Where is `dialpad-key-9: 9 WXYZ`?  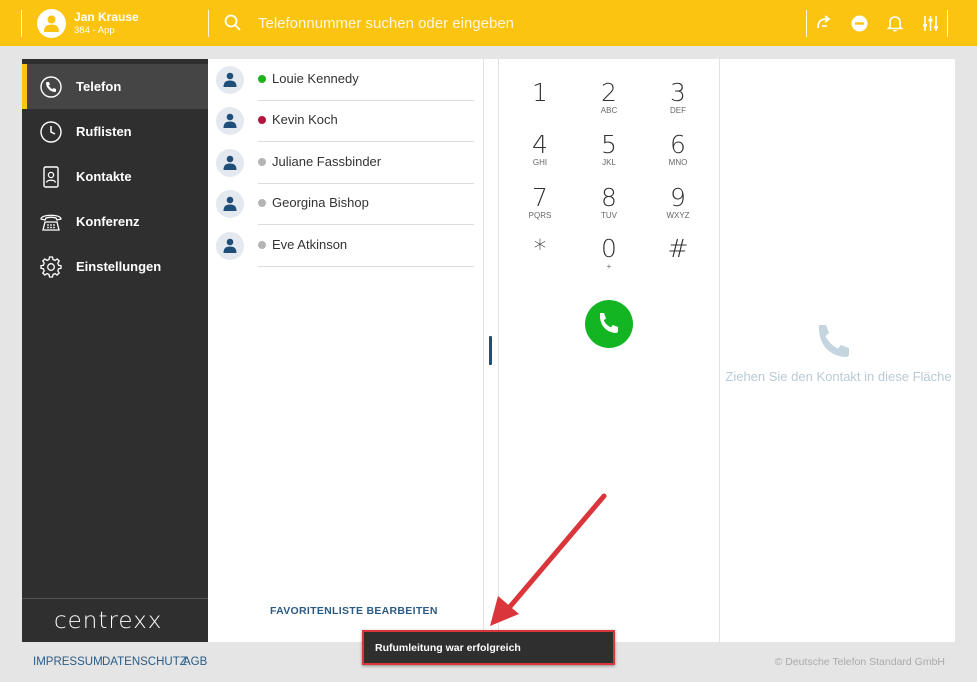
dialpad-key-9: 9 WXYZ is located at coordinates (678, 207).